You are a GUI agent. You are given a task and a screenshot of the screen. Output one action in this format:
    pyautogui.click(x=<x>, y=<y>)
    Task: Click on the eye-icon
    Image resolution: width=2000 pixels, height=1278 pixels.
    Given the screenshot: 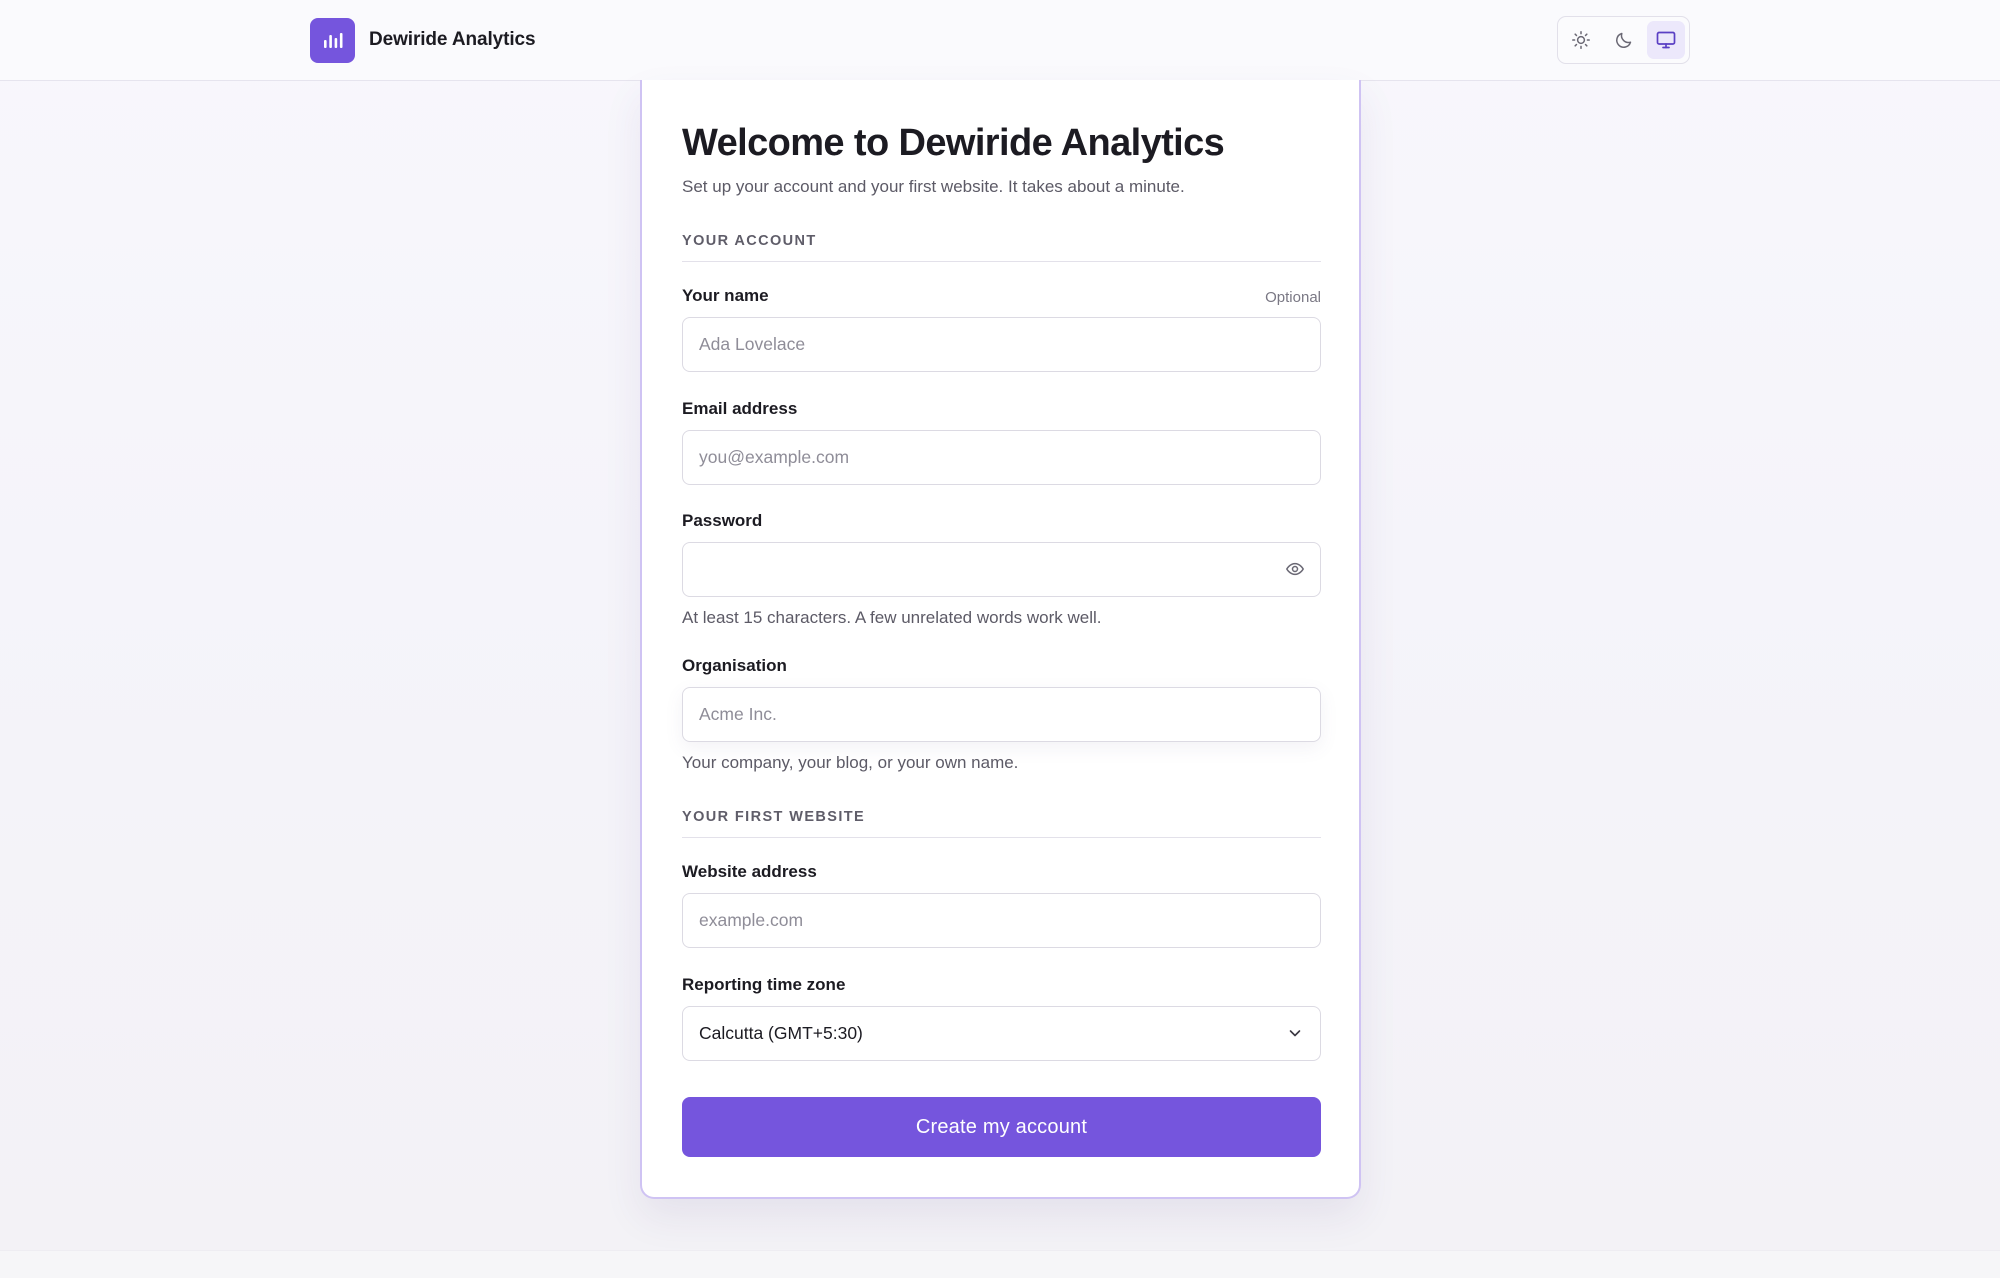 What is the action you would take?
    pyautogui.click(x=1295, y=569)
    